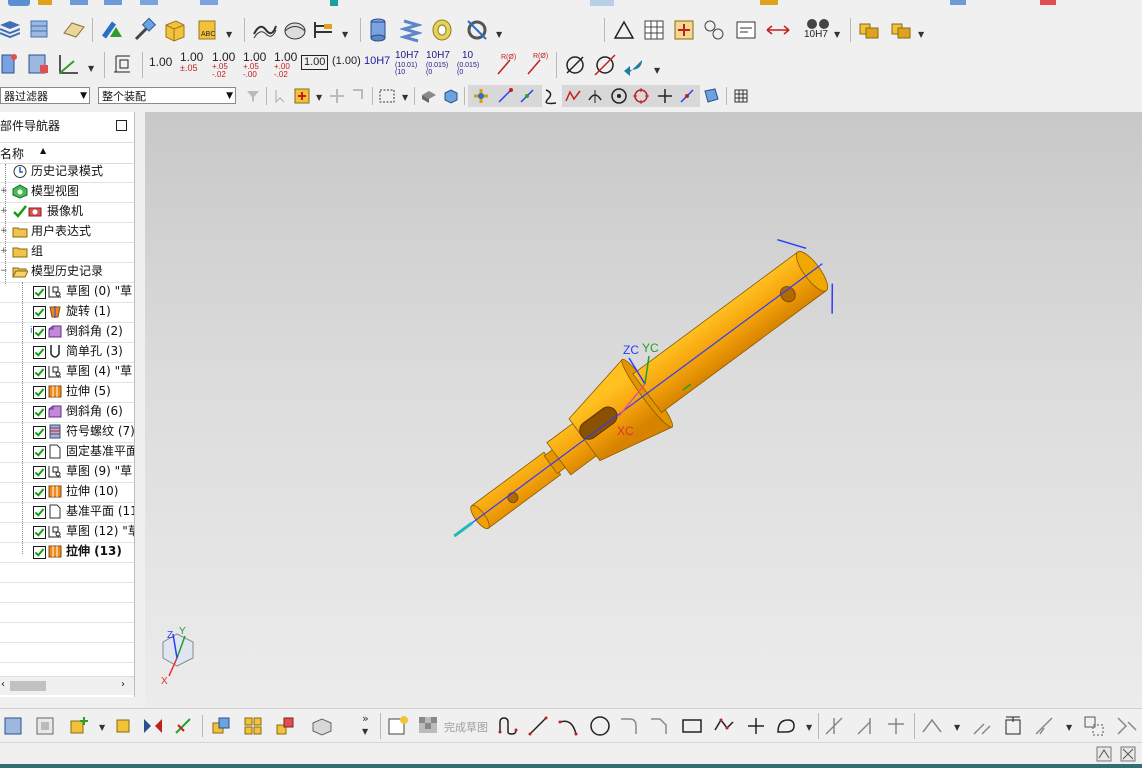 This screenshot has height=768, width=1142. I want to click on maximize-icon, so click(121, 125).